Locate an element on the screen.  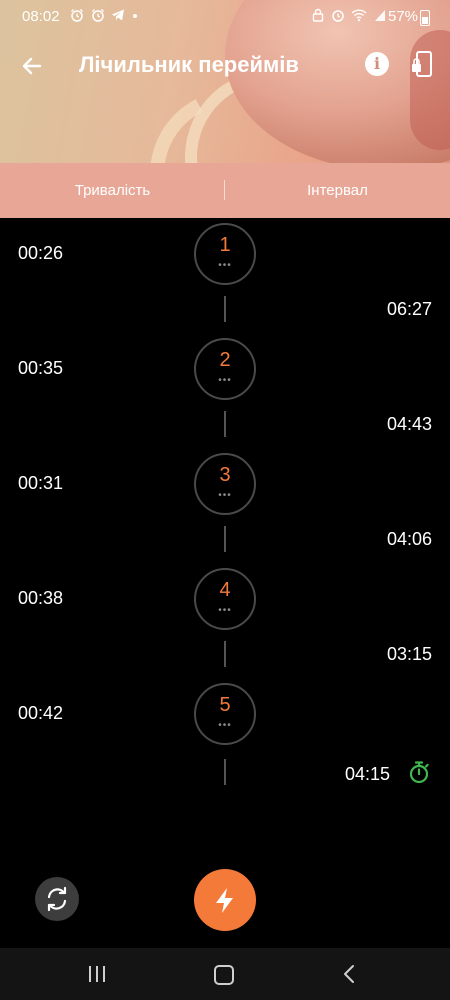
contraction-interval: 06:27 is located at coordinates (409, 309).